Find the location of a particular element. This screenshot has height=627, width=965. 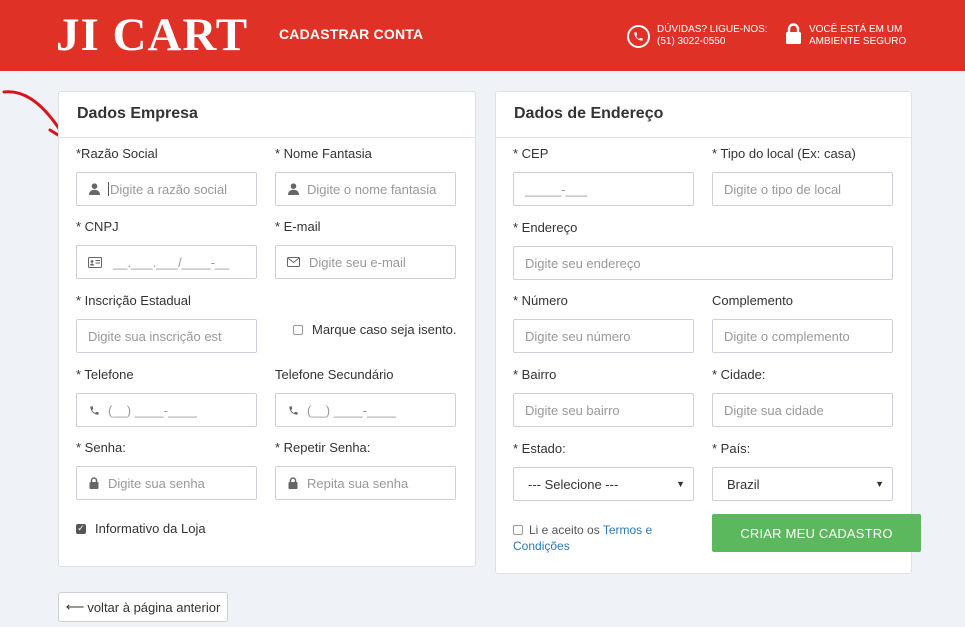

telefone-input: (__) ____-____ is located at coordinates (166, 410).